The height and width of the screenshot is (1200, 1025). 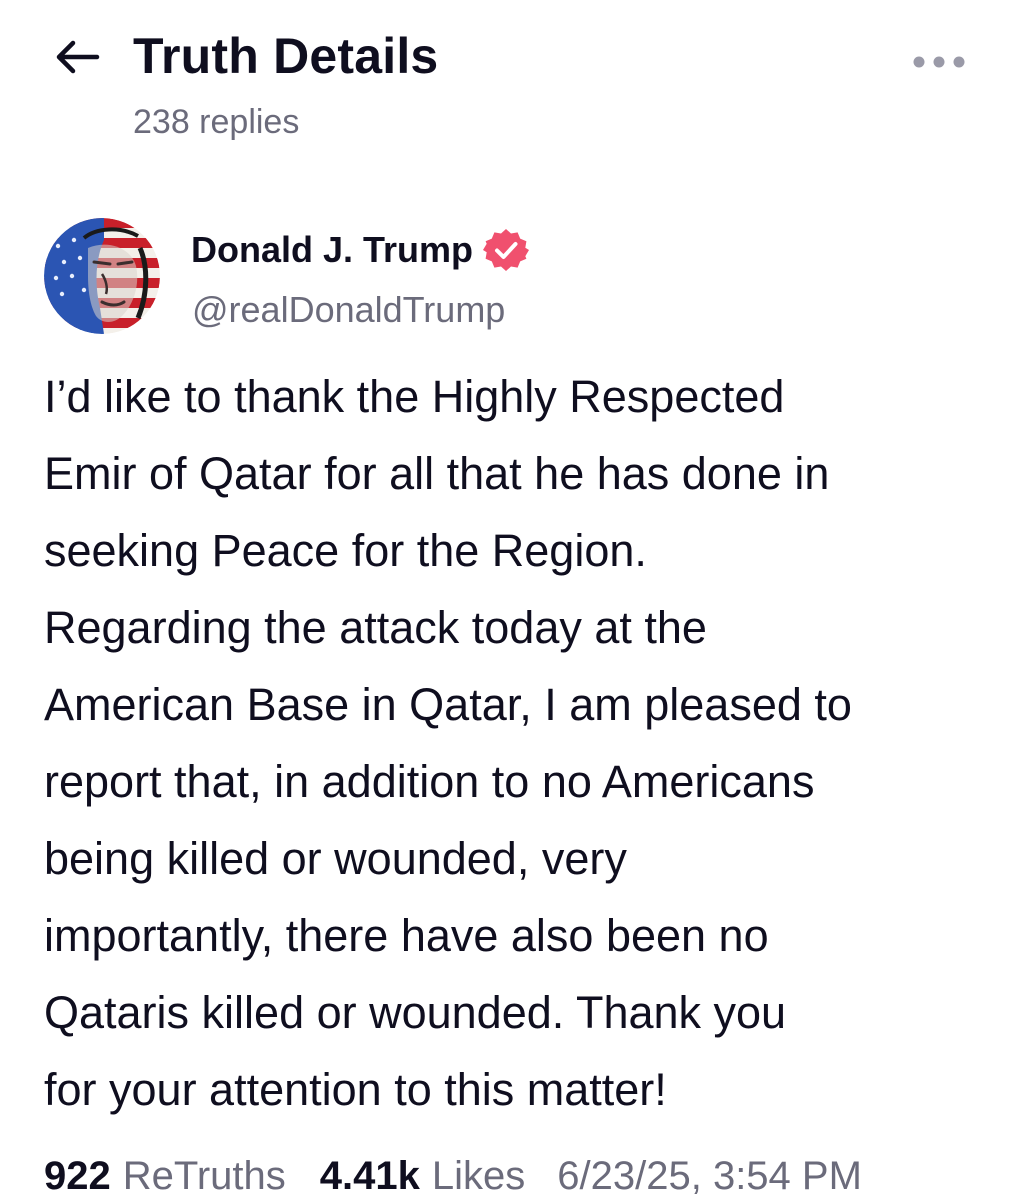 I want to click on likes-label: Likes, so click(x=478, y=1176).